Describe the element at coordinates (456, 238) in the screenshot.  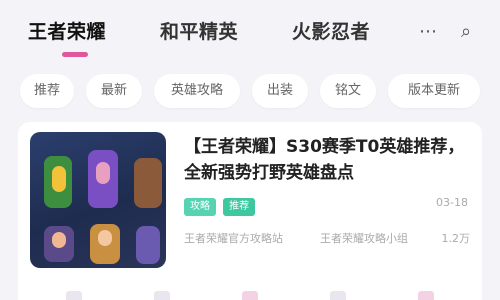
I see `article-view-count: 1.2万` at that location.